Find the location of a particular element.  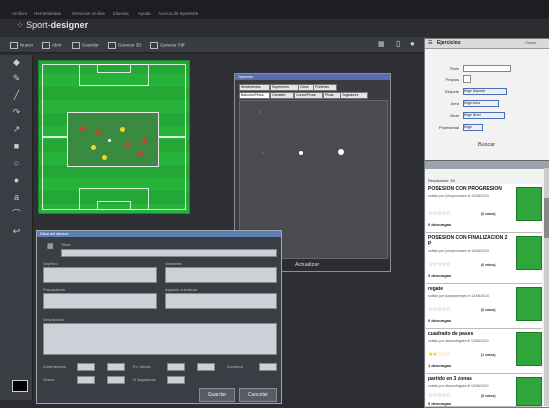

tab-caracter: Caracter. is located at coordinates (282, 95).